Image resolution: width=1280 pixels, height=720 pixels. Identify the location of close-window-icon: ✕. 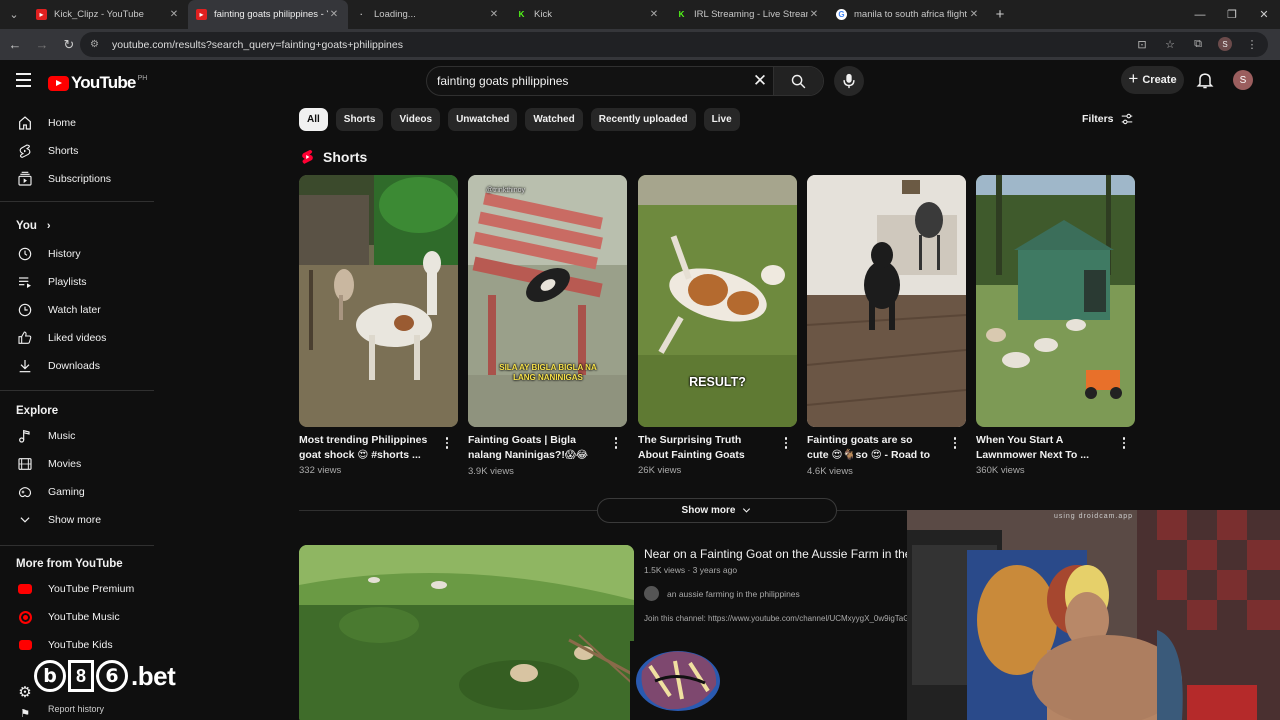
(1264, 14).